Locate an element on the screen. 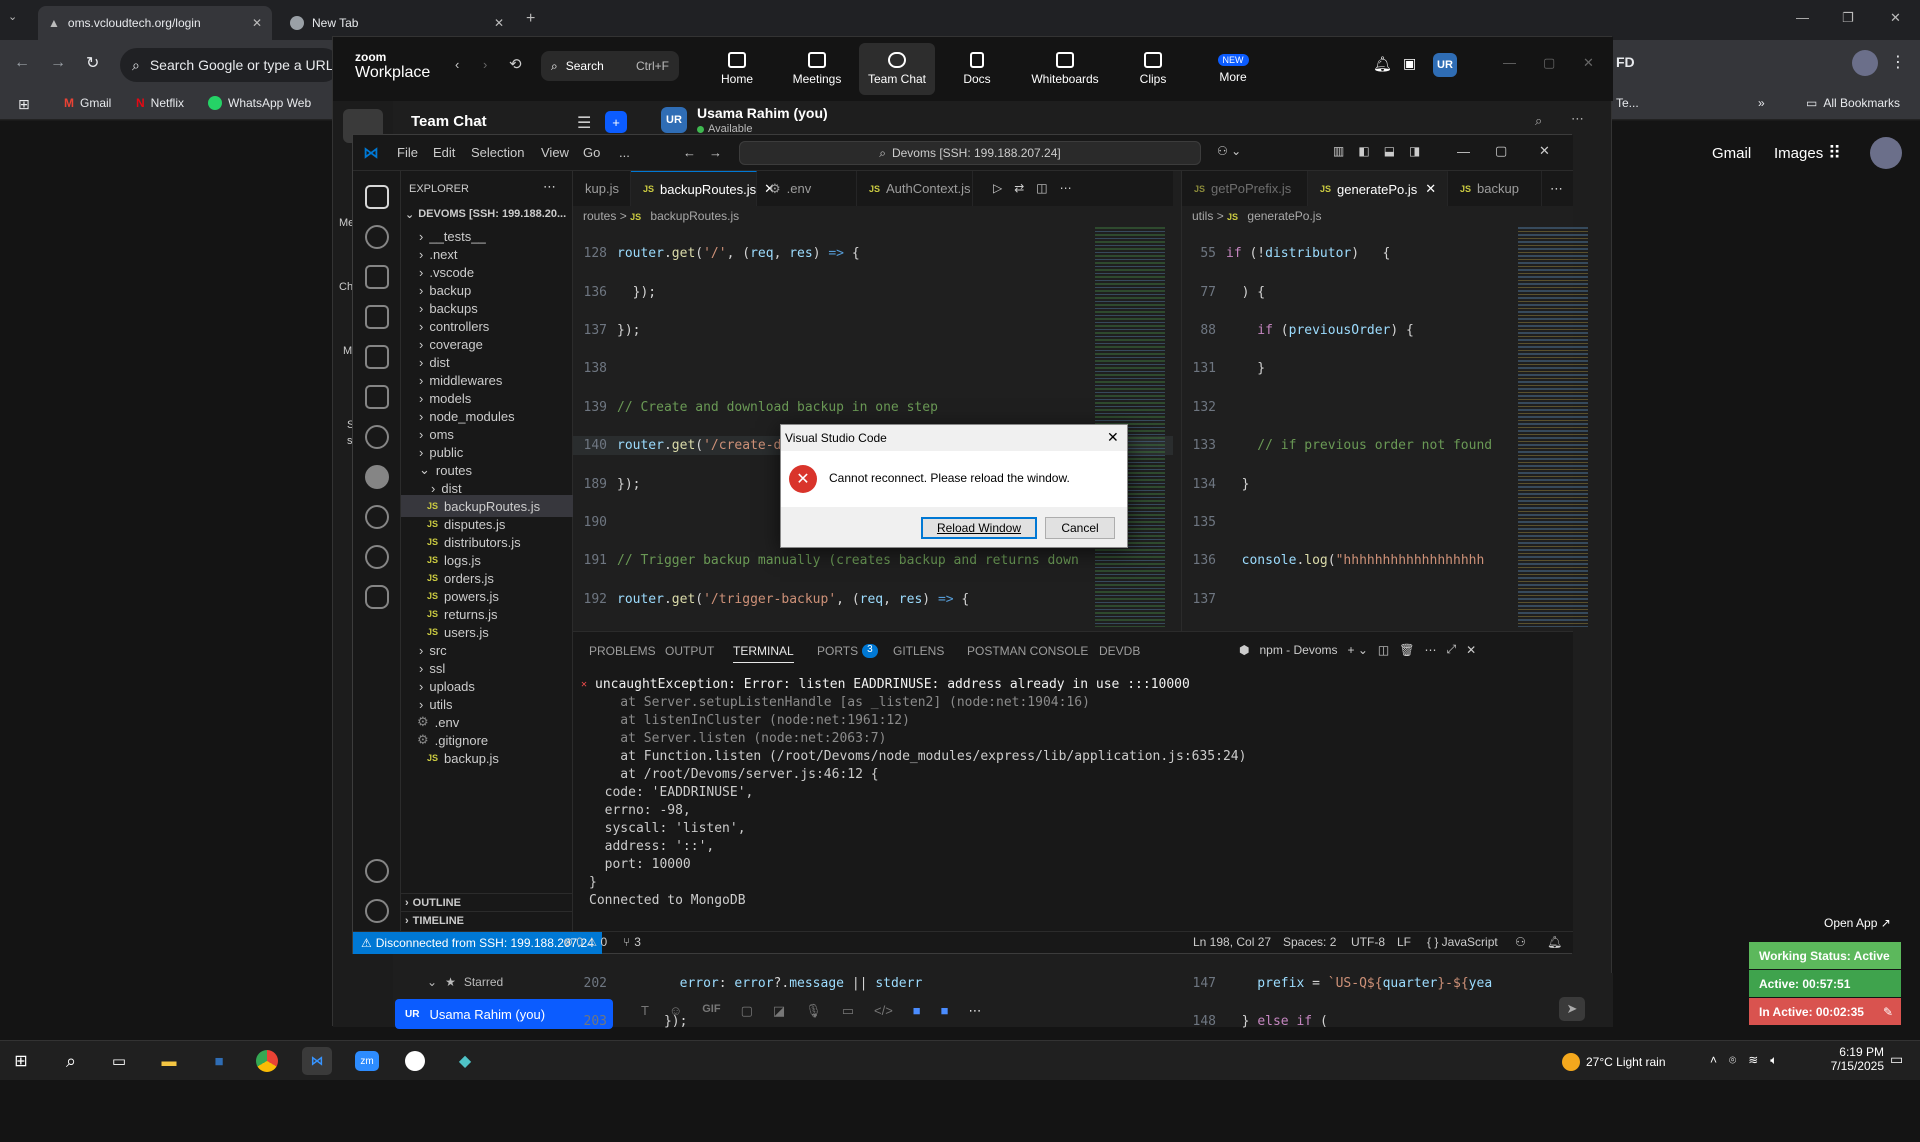  source-control-icon is located at coordinates (377, 277).